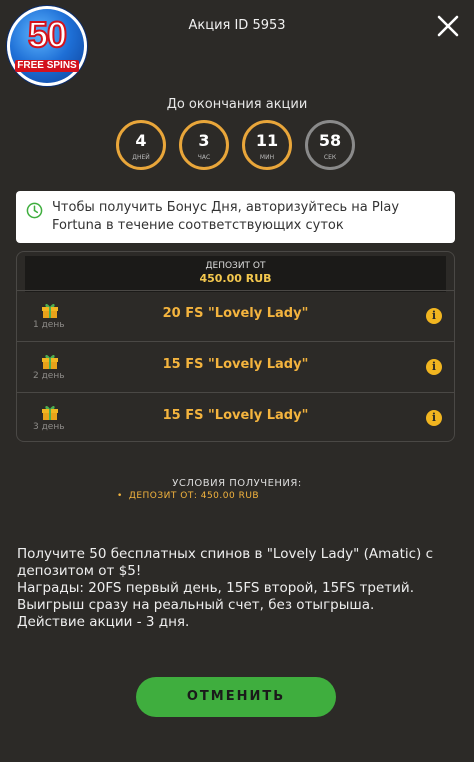  Describe the element at coordinates (237, 104) in the screenshot. I see `countdown-label: До окончания акции` at that location.